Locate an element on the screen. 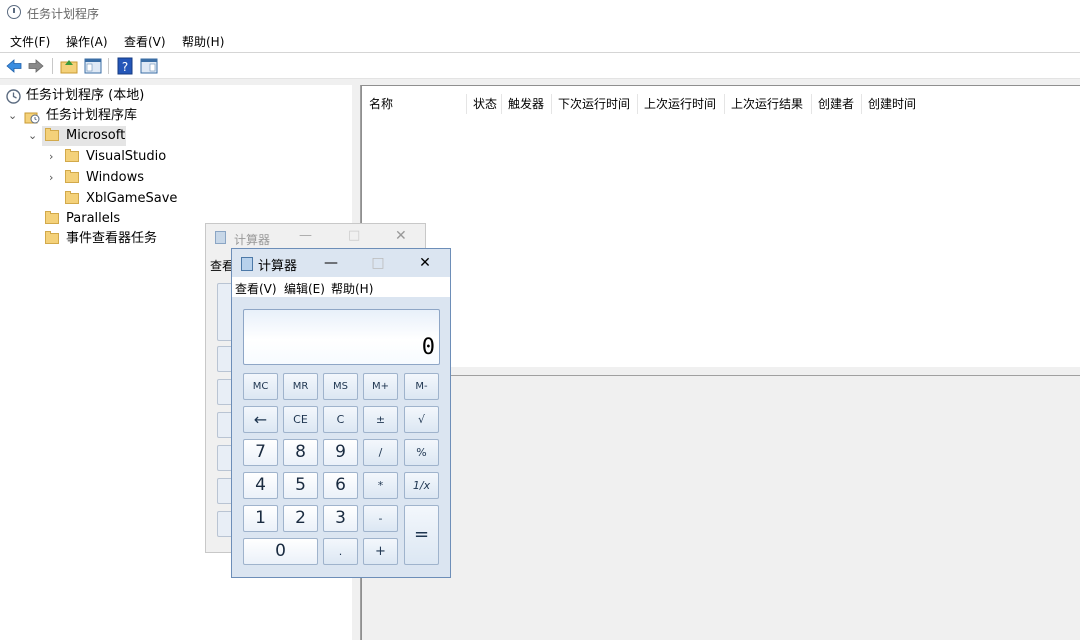 Image resolution: width=1080 pixels, height=640 pixels. library-icon is located at coordinates (32, 118).